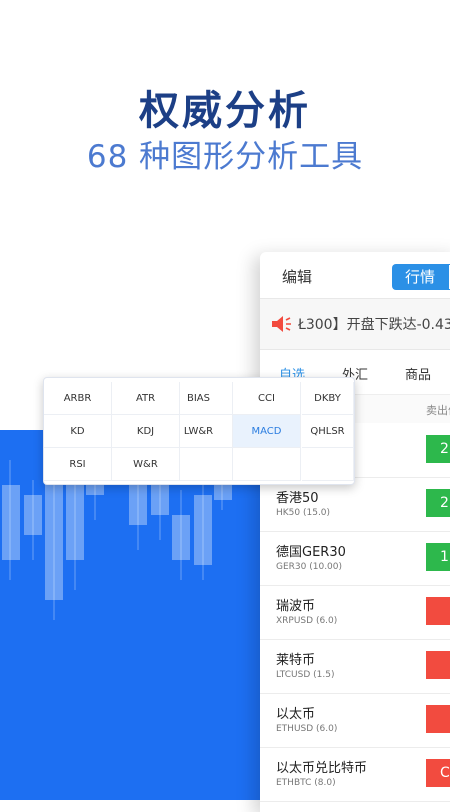  Describe the element at coordinates (307, 729) in the screenshot. I see `instrument-code: ETHUSD (6.0)` at that location.